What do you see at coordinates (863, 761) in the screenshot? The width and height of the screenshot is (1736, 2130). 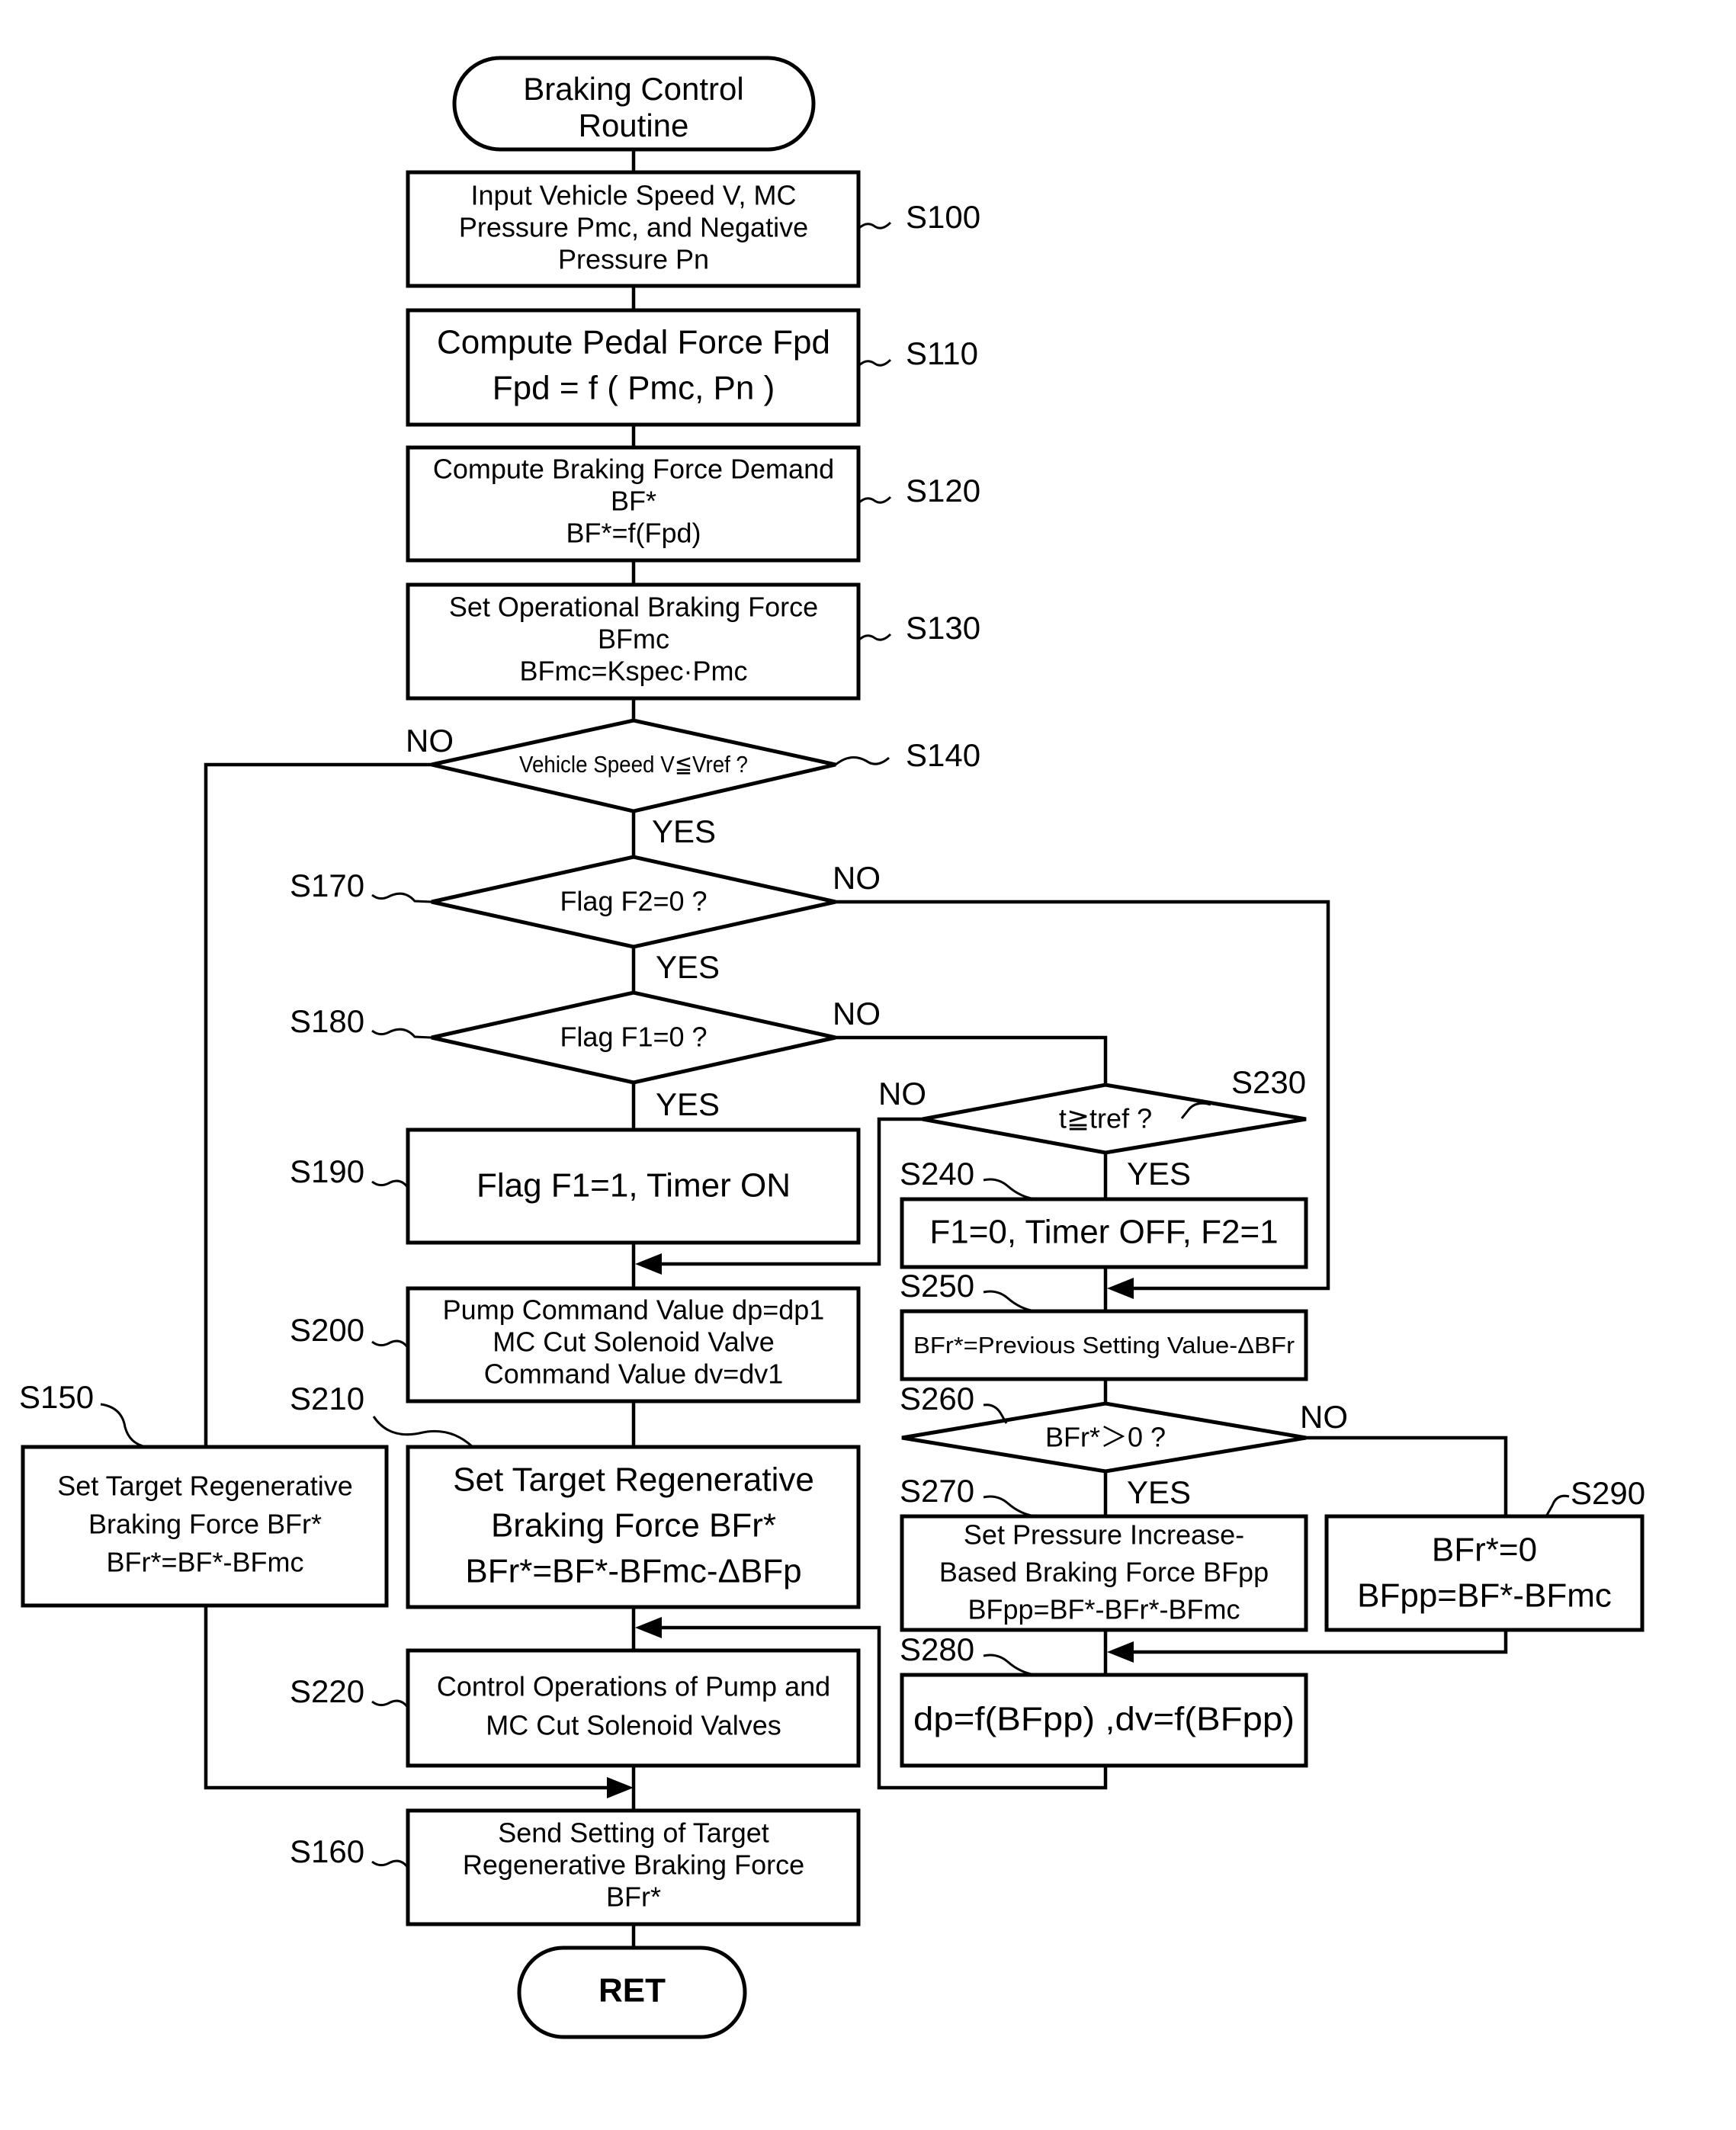 I see `leader-s140` at bounding box center [863, 761].